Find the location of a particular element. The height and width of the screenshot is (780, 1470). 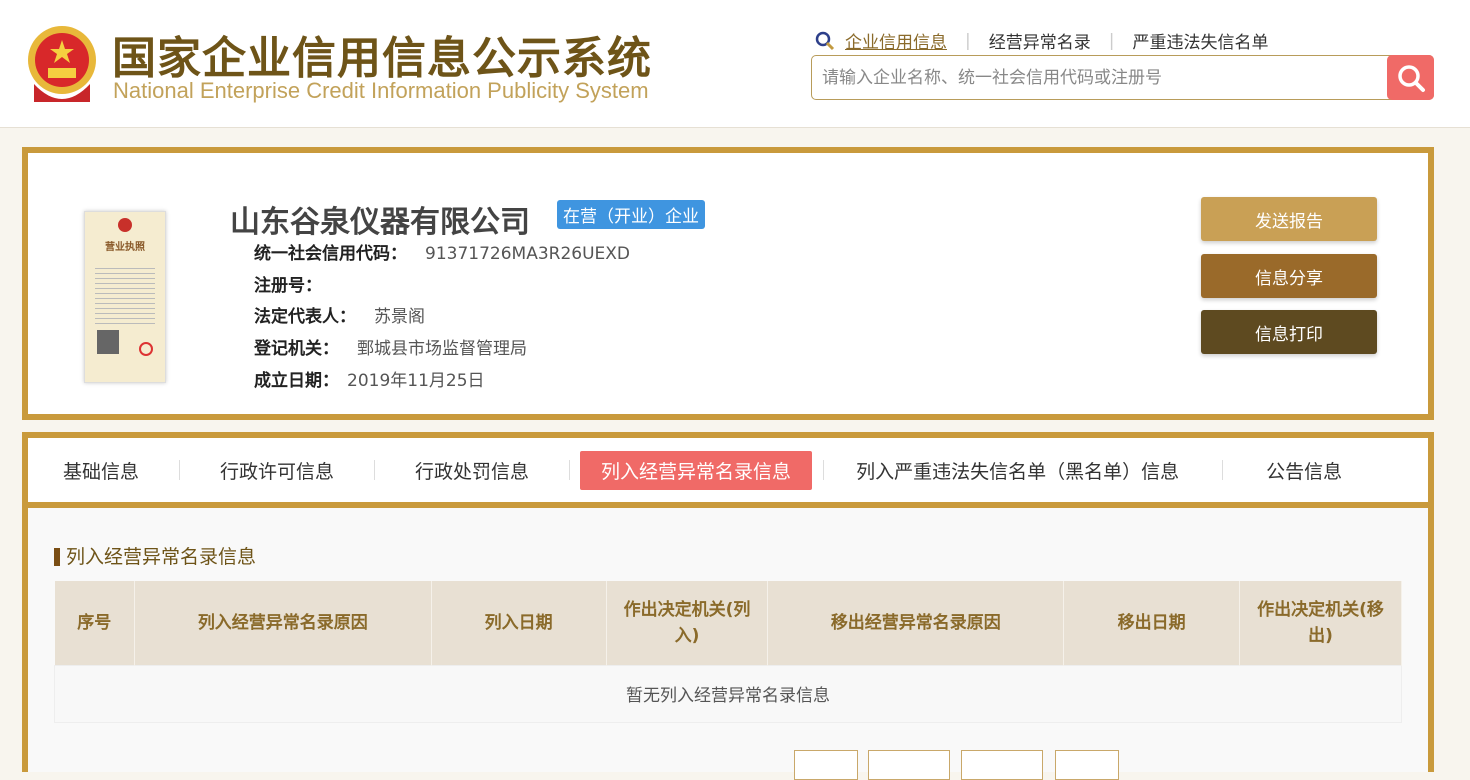

nav-blacklist: 严重违法失信名单 is located at coordinates (1200, 40).